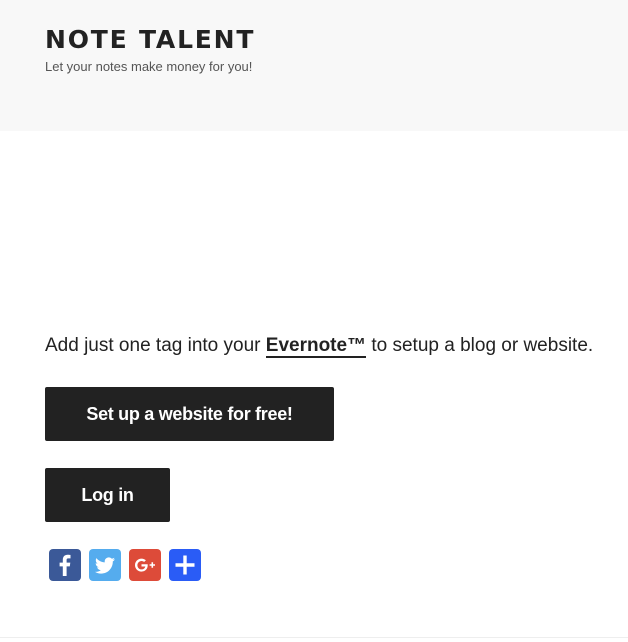  What do you see at coordinates (316, 346) in the screenshot?
I see `evernote-link: Evernote™` at bounding box center [316, 346].